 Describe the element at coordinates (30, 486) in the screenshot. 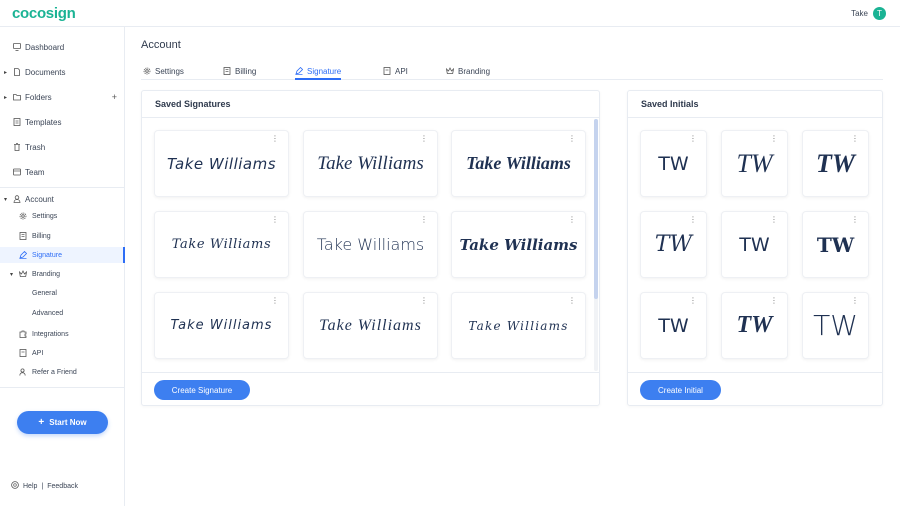

I see `help-link: Help` at that location.